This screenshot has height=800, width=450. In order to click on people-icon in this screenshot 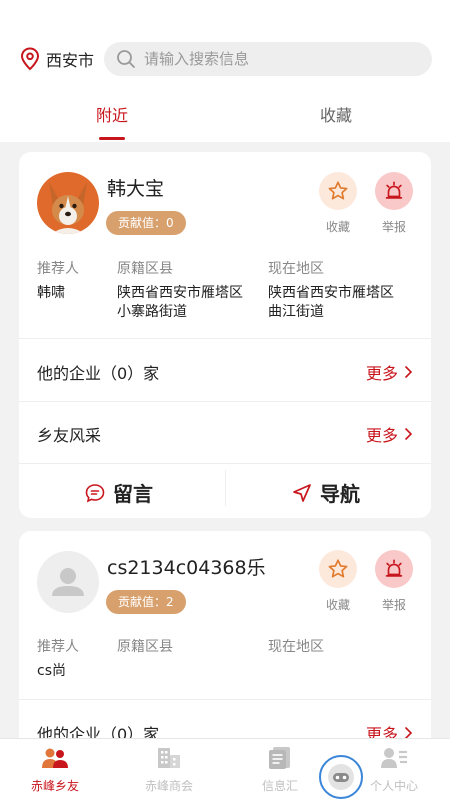, I will do `click(55, 758)`.